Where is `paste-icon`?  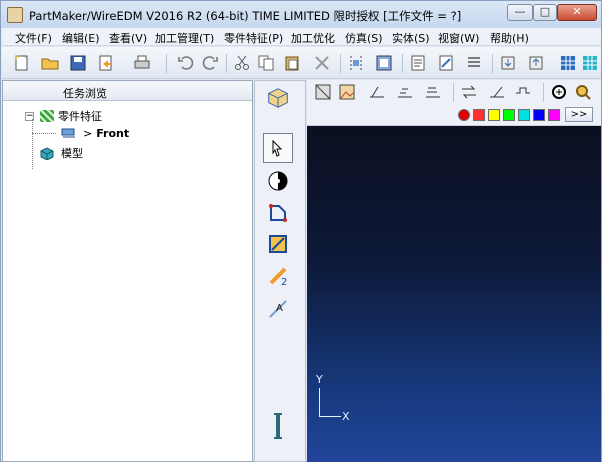
paste-icon is located at coordinates (292, 63).